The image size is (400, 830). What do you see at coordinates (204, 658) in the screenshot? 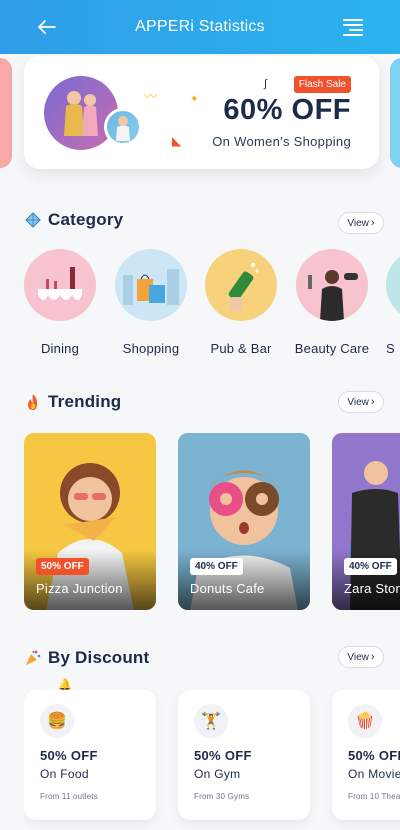
I see `discount-section-header: By Discount View ›` at bounding box center [204, 658].